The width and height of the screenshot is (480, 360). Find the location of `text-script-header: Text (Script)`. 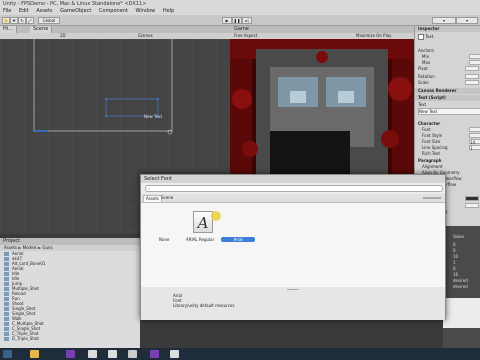

text-script-header: Text (Script) is located at coordinates (447, 98).